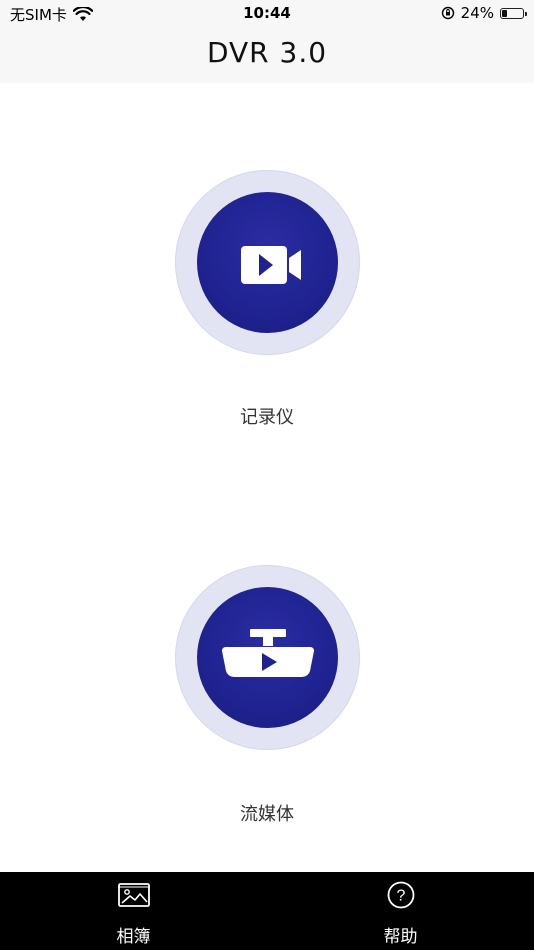  Describe the element at coordinates (267, 416) in the screenshot. I see `recorder-label: 记录仪` at that location.